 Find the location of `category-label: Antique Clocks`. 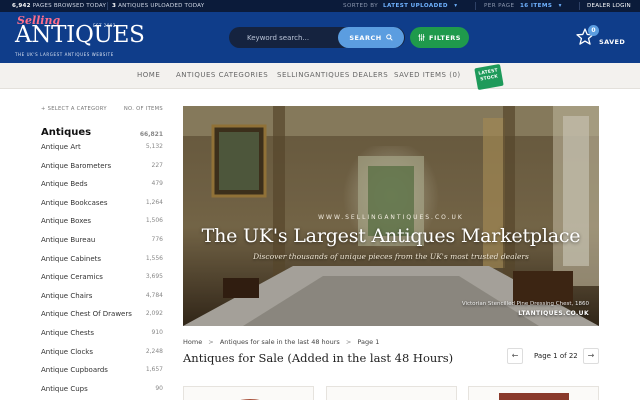

category-label: Antique Clocks is located at coordinates (67, 351).